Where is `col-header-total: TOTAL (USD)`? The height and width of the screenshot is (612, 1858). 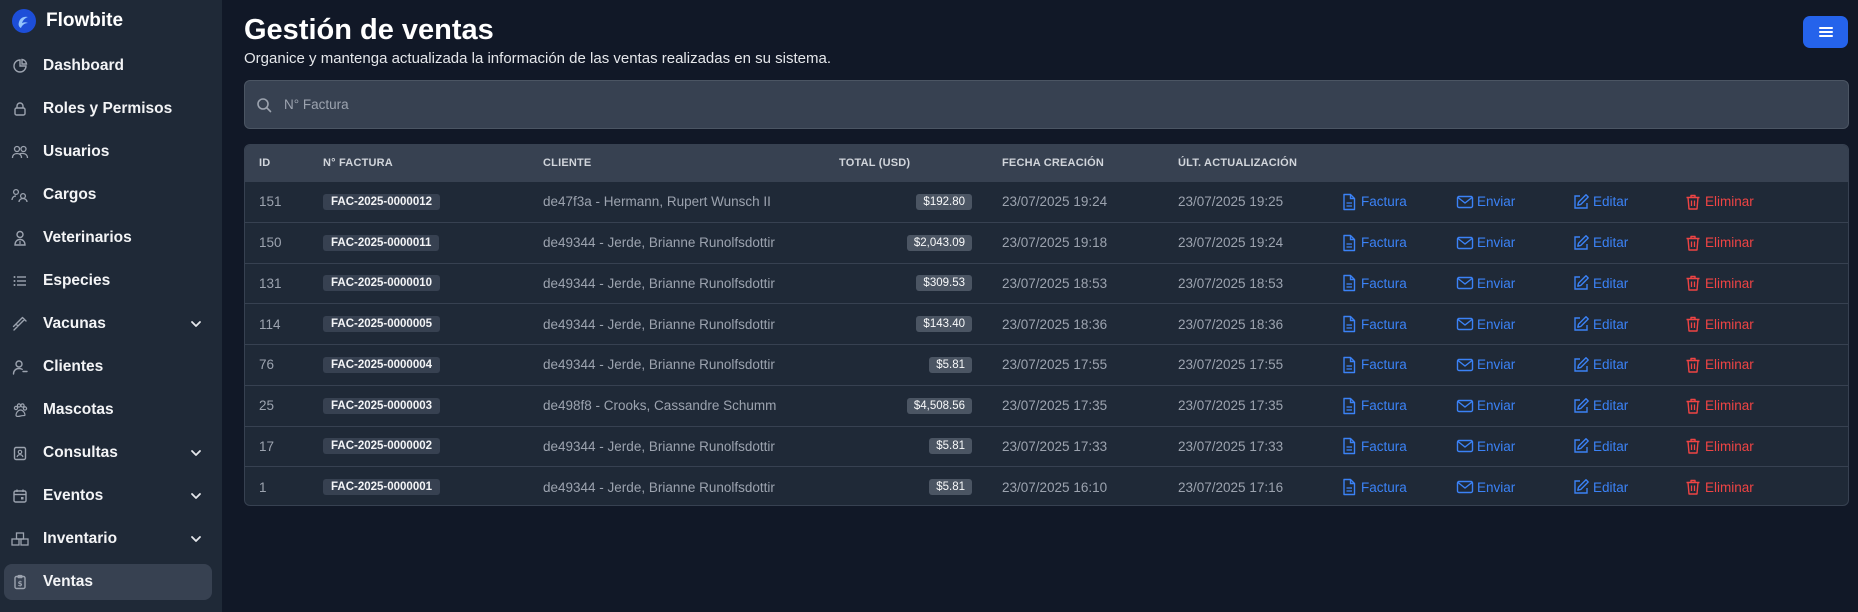
col-header-total: TOTAL (USD) is located at coordinates (875, 163).